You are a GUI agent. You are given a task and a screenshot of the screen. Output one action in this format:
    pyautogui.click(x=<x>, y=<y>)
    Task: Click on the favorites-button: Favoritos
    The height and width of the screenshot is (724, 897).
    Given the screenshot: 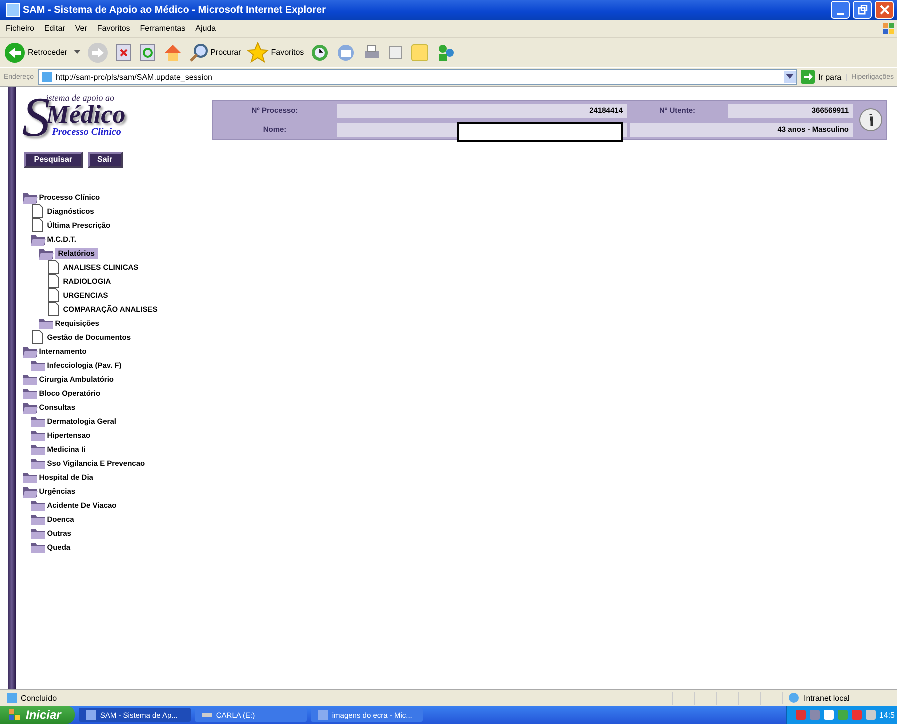 What is the action you would take?
    pyautogui.click(x=275, y=53)
    